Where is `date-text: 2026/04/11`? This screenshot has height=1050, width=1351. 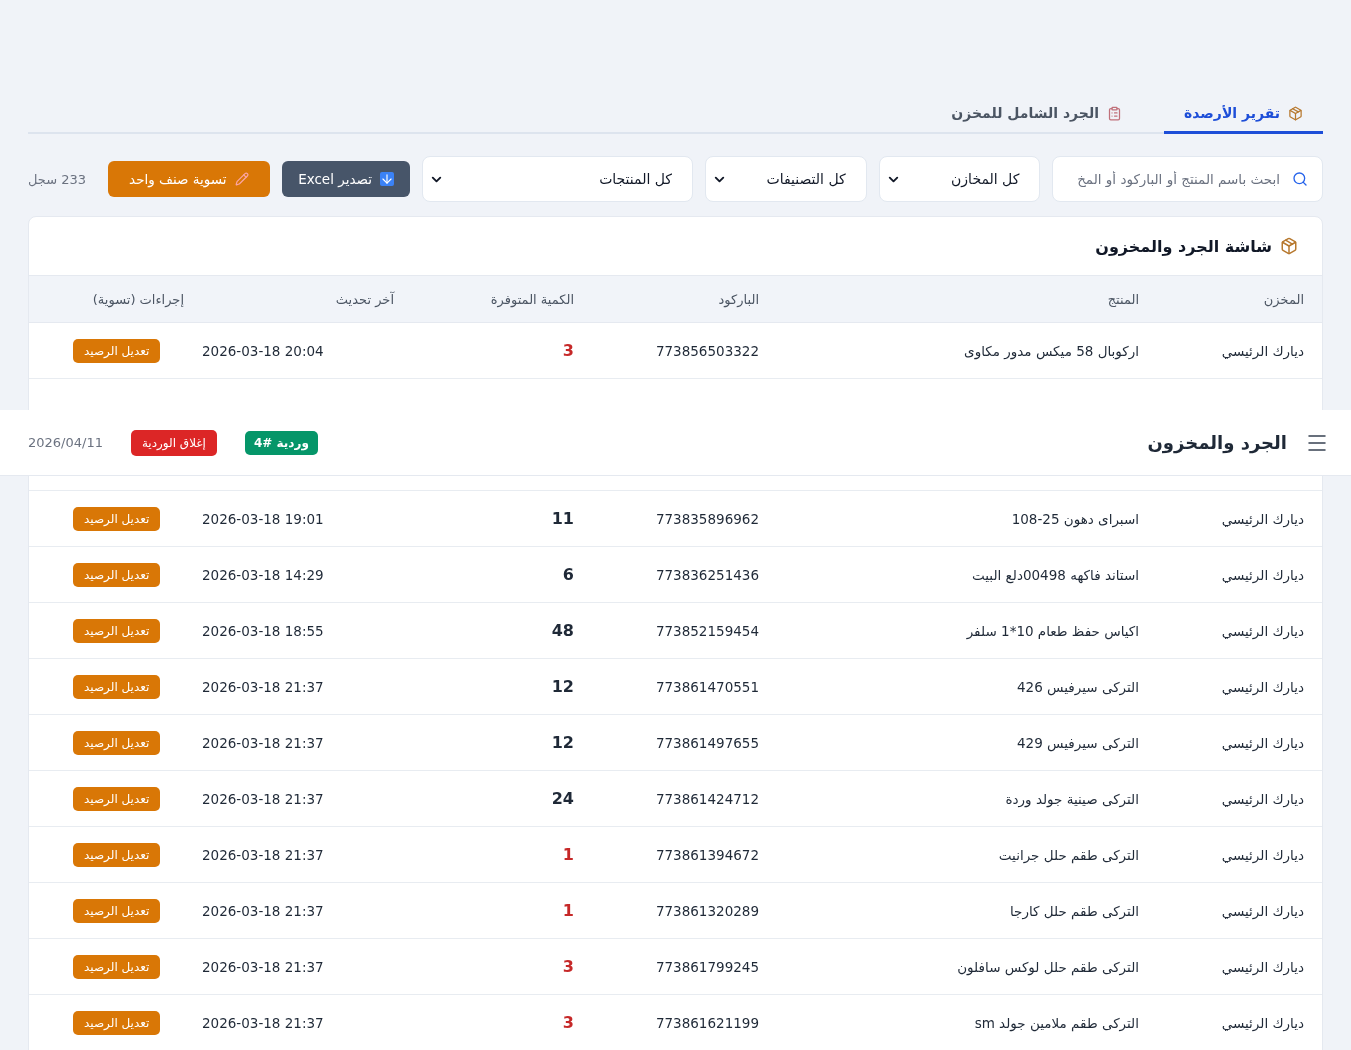
date-text: 2026/04/11 is located at coordinates (65, 442).